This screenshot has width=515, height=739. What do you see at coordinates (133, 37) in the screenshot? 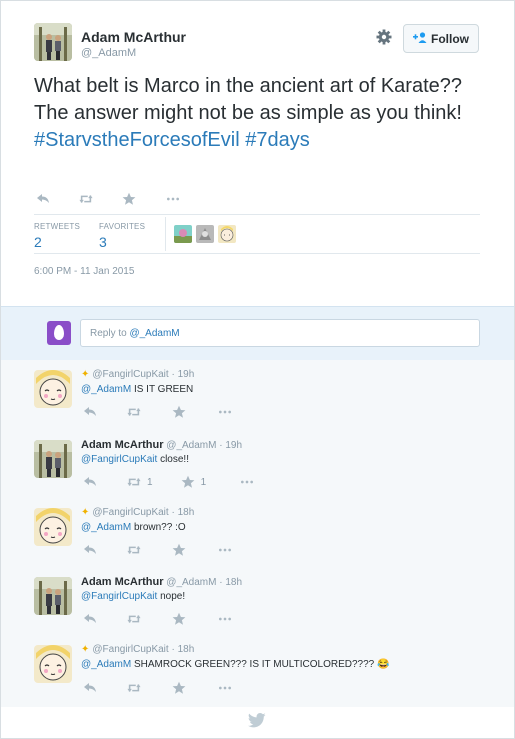
I see `author-name: Adam McArthur` at bounding box center [133, 37].